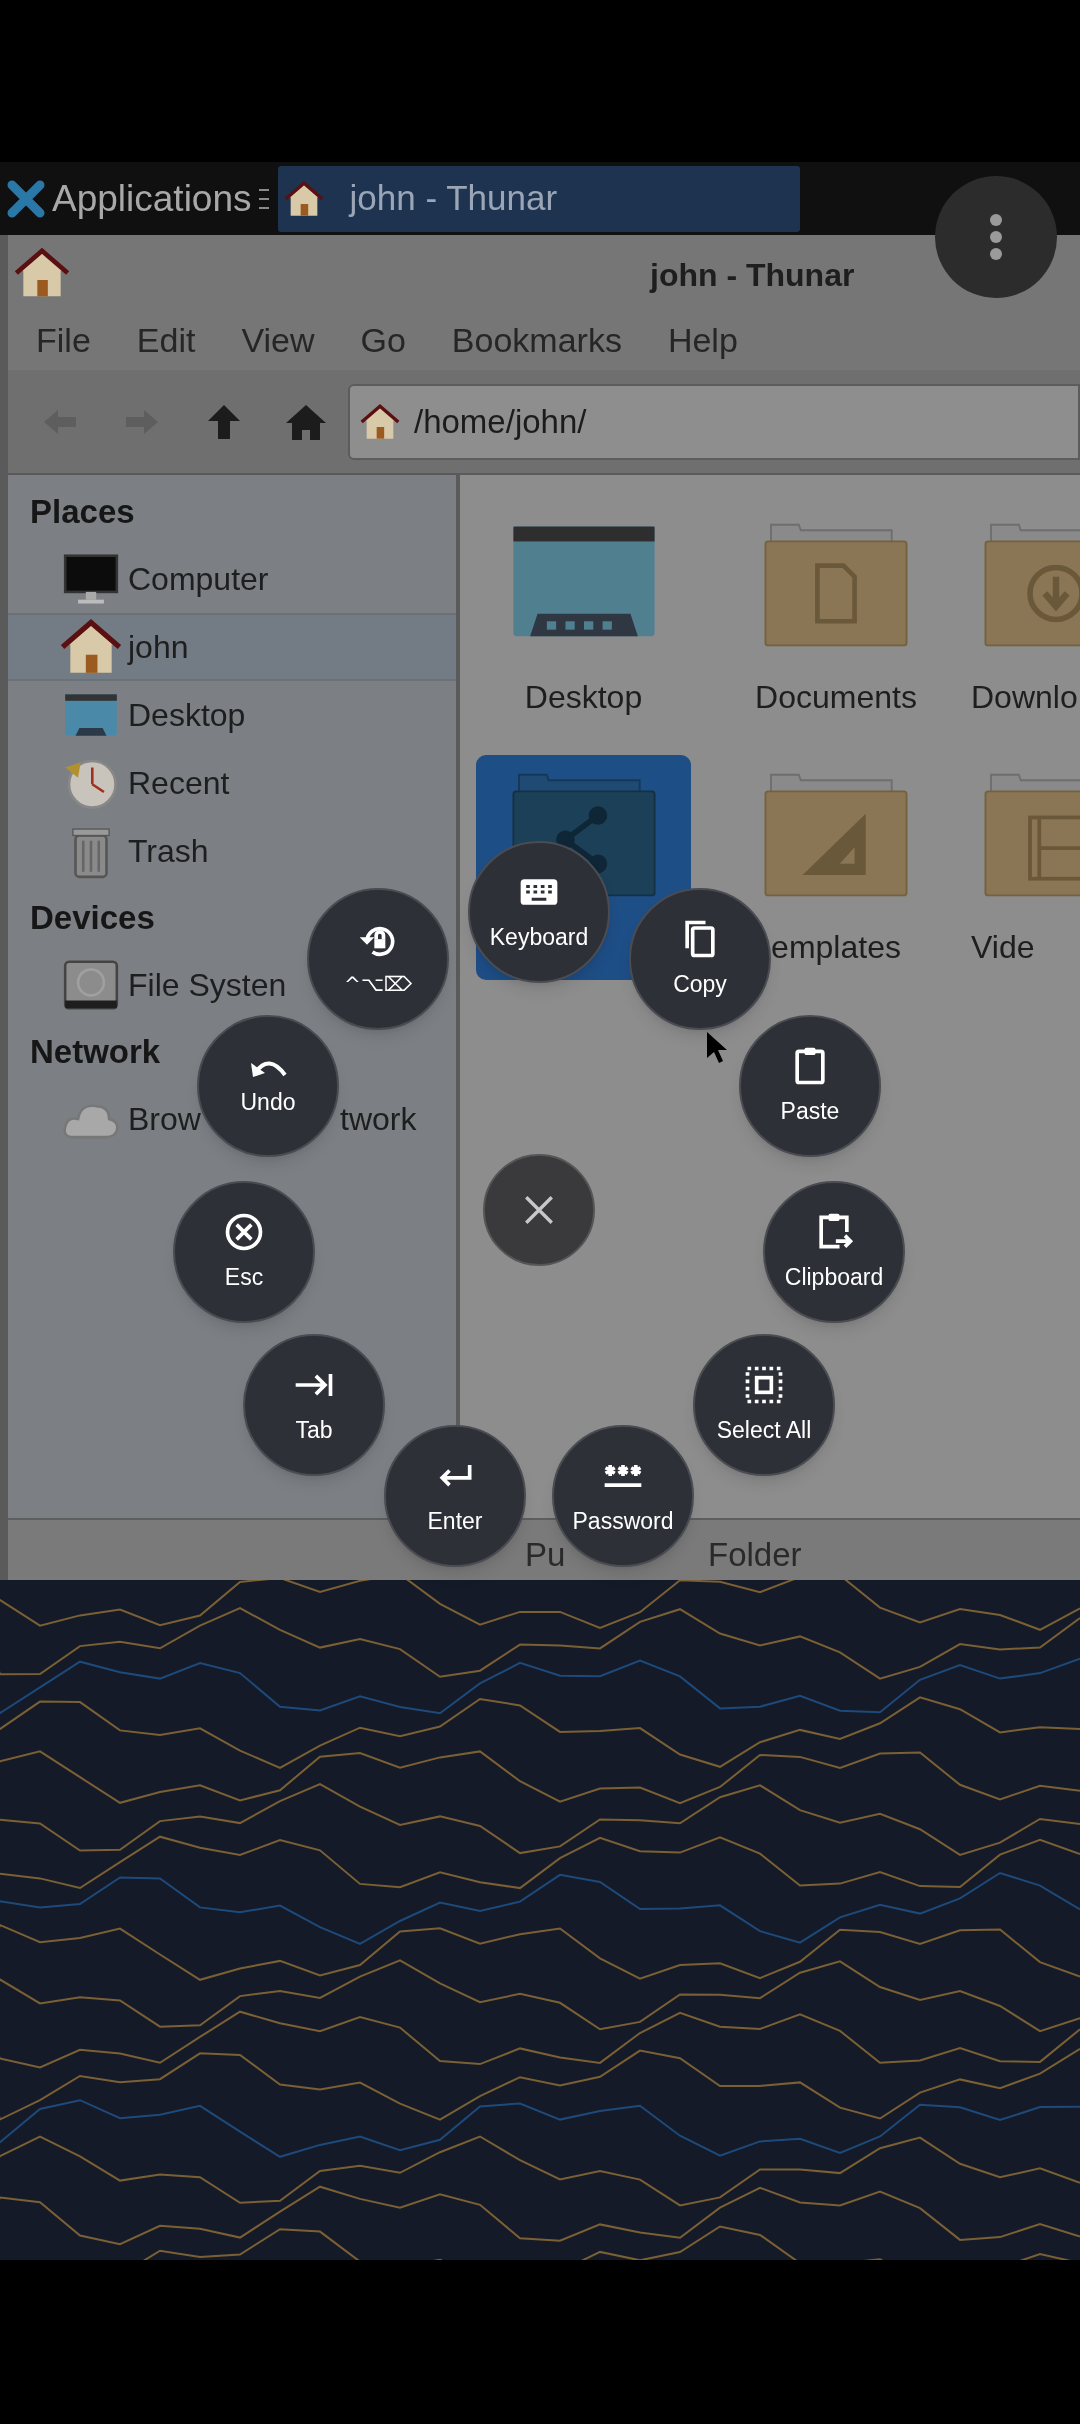  Describe the element at coordinates (95, 1052) in the screenshot. I see `section-heading: Network` at that location.